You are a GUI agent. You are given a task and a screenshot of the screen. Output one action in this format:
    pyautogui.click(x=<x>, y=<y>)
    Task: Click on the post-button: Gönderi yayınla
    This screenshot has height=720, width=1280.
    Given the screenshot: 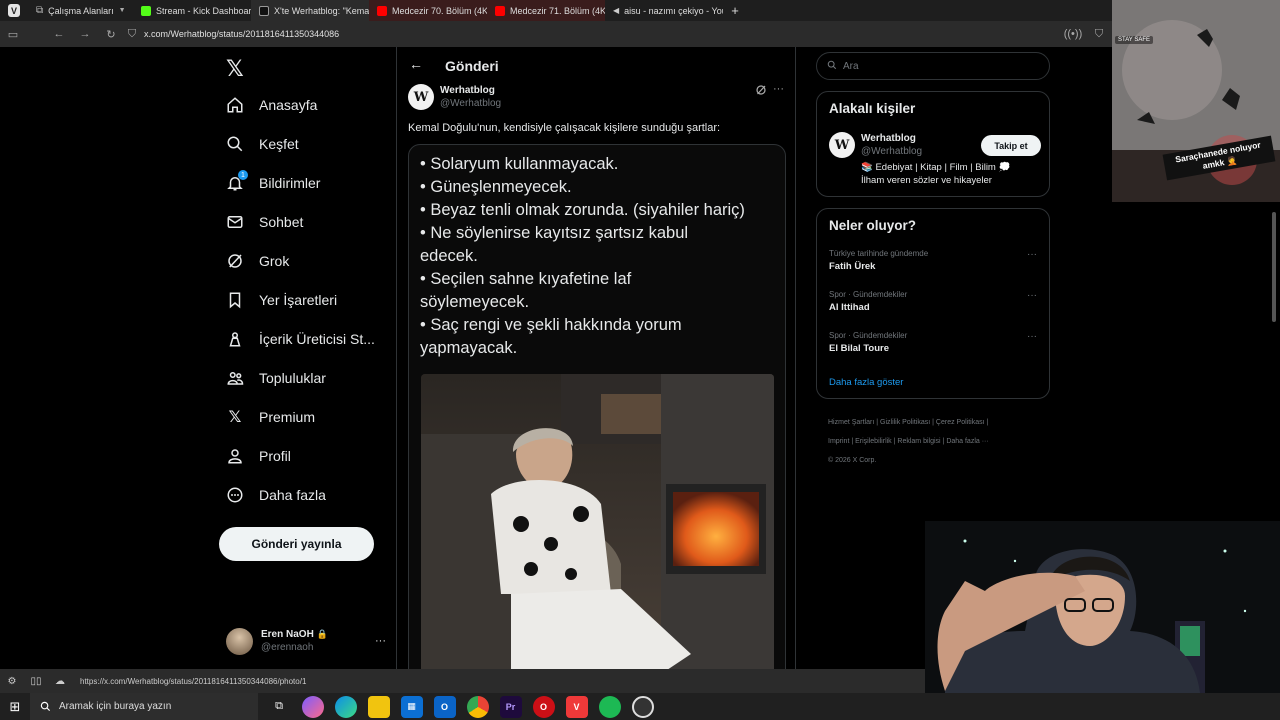 What is the action you would take?
    pyautogui.click(x=296, y=544)
    